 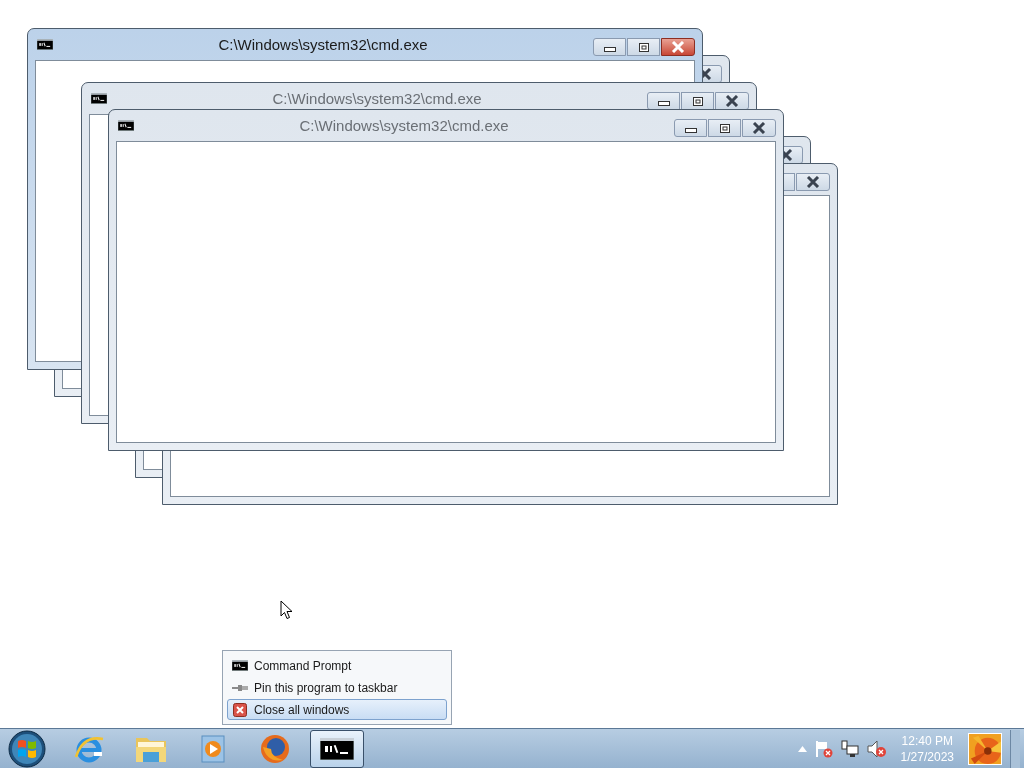 I want to click on muted-speaker-icon, so click(x=876, y=748).